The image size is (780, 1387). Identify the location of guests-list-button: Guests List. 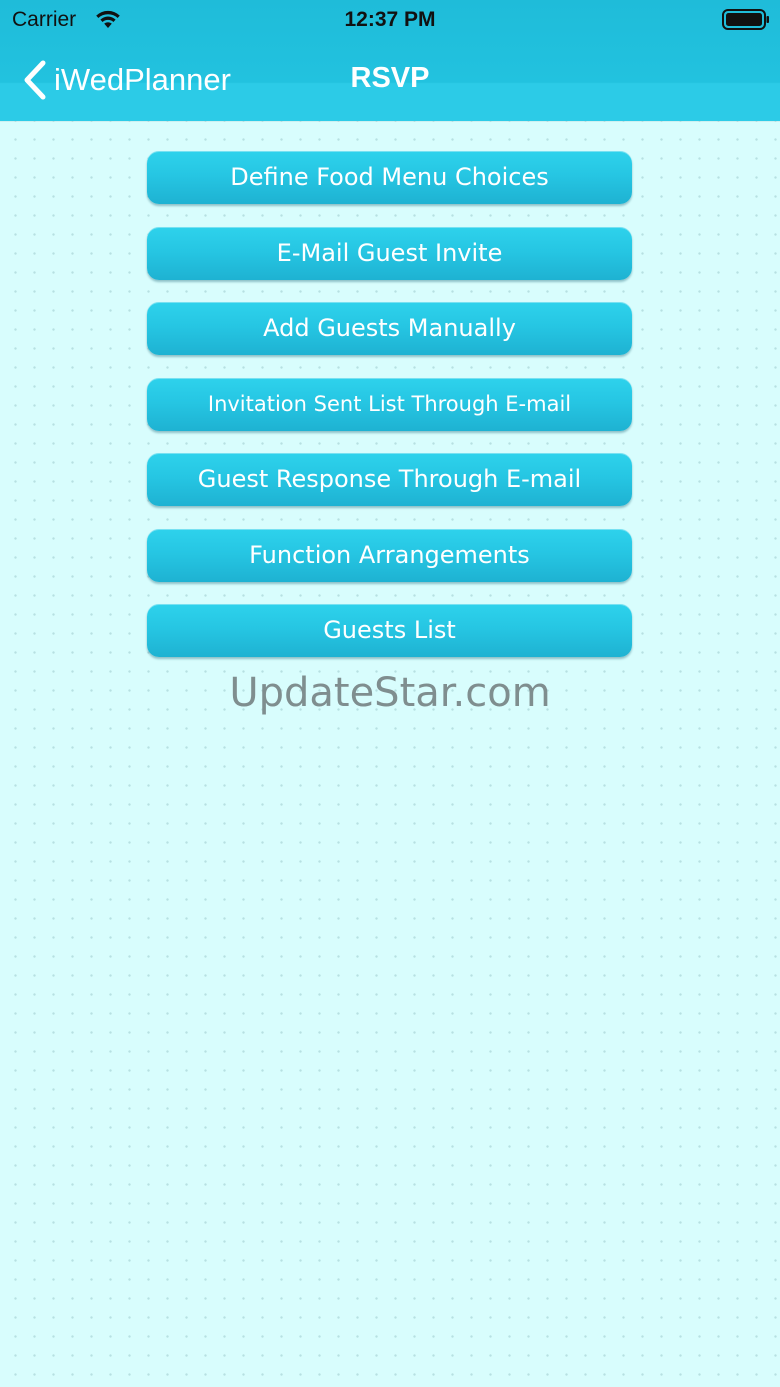
(389, 630).